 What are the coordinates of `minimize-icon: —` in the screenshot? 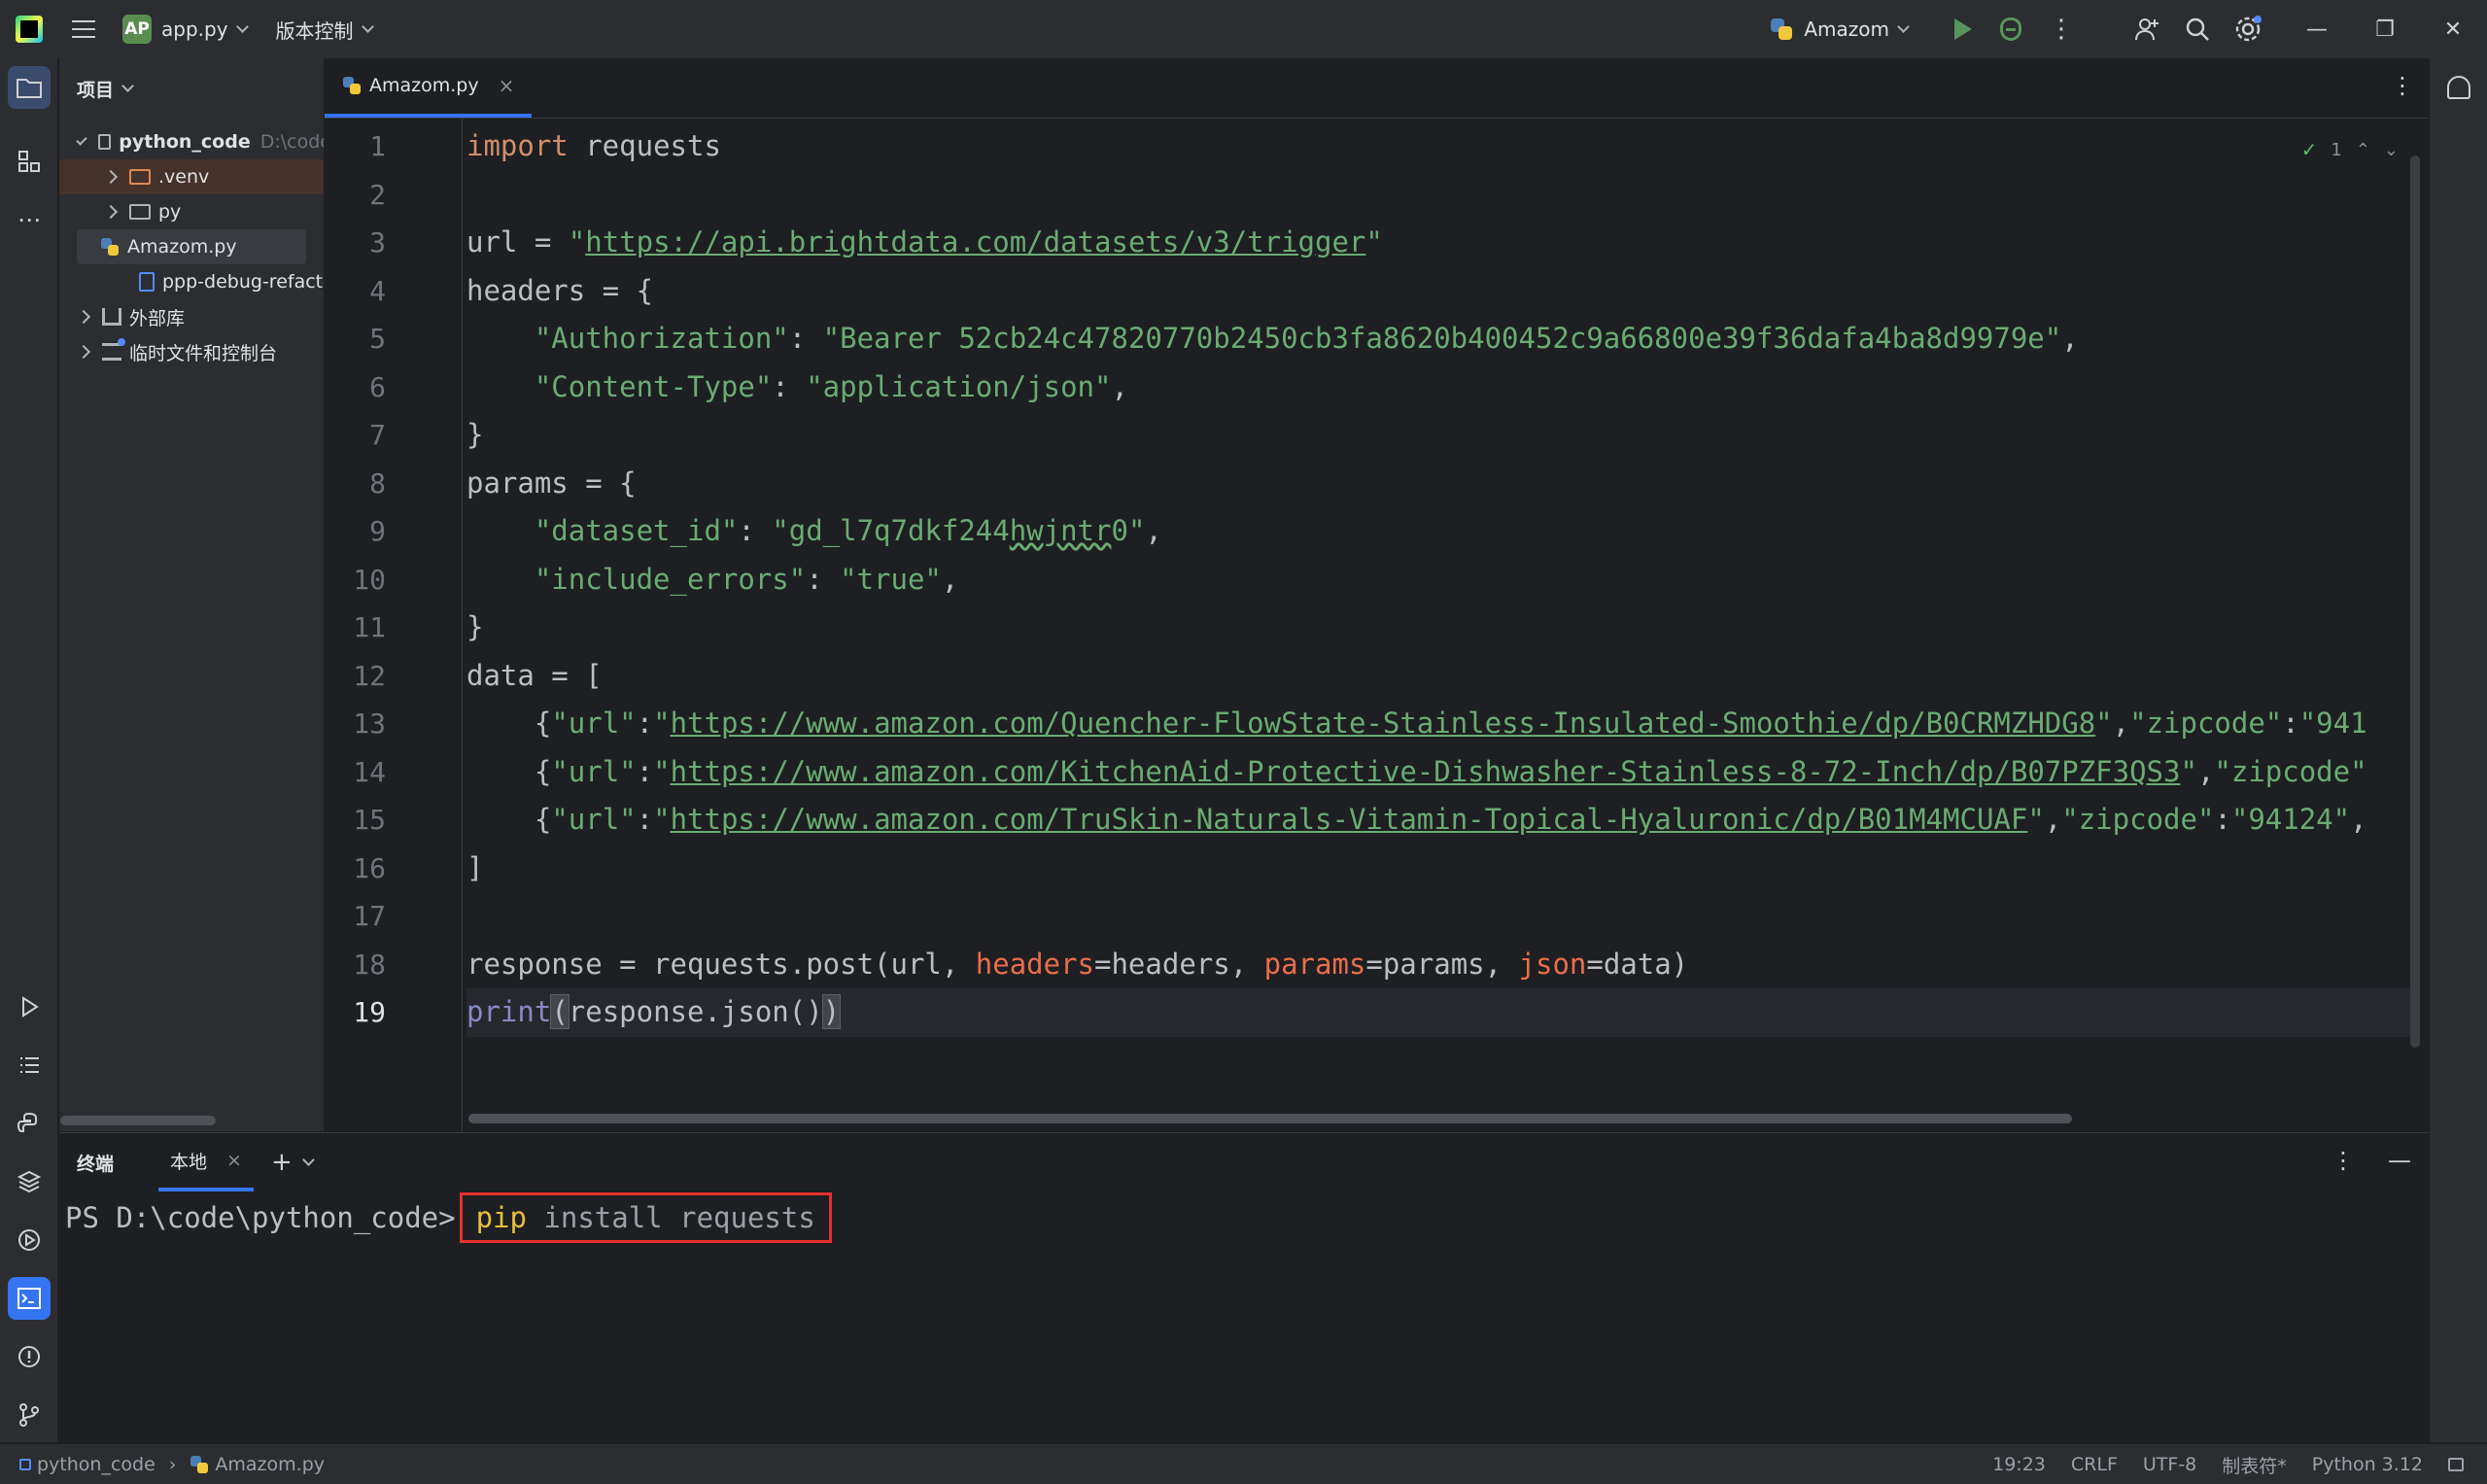 It's located at (2317, 29).